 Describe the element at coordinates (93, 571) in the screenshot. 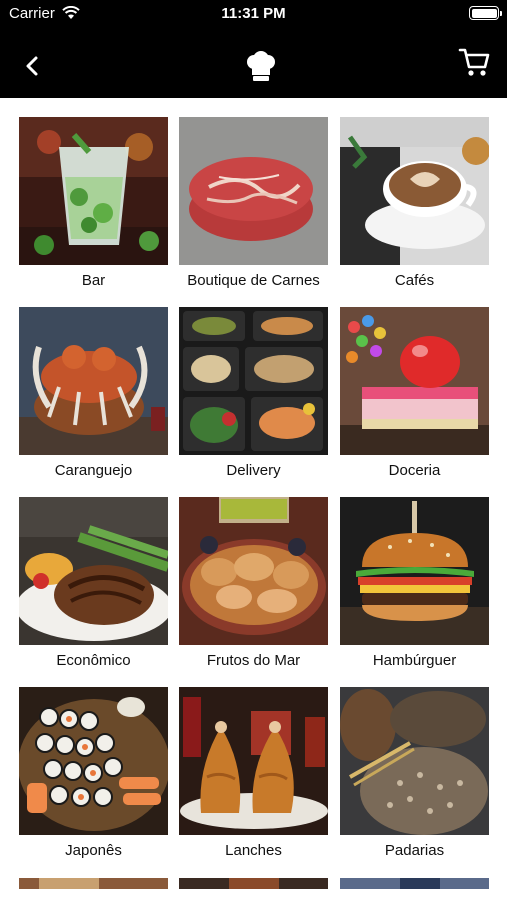

I see `steak-plate-image` at that location.